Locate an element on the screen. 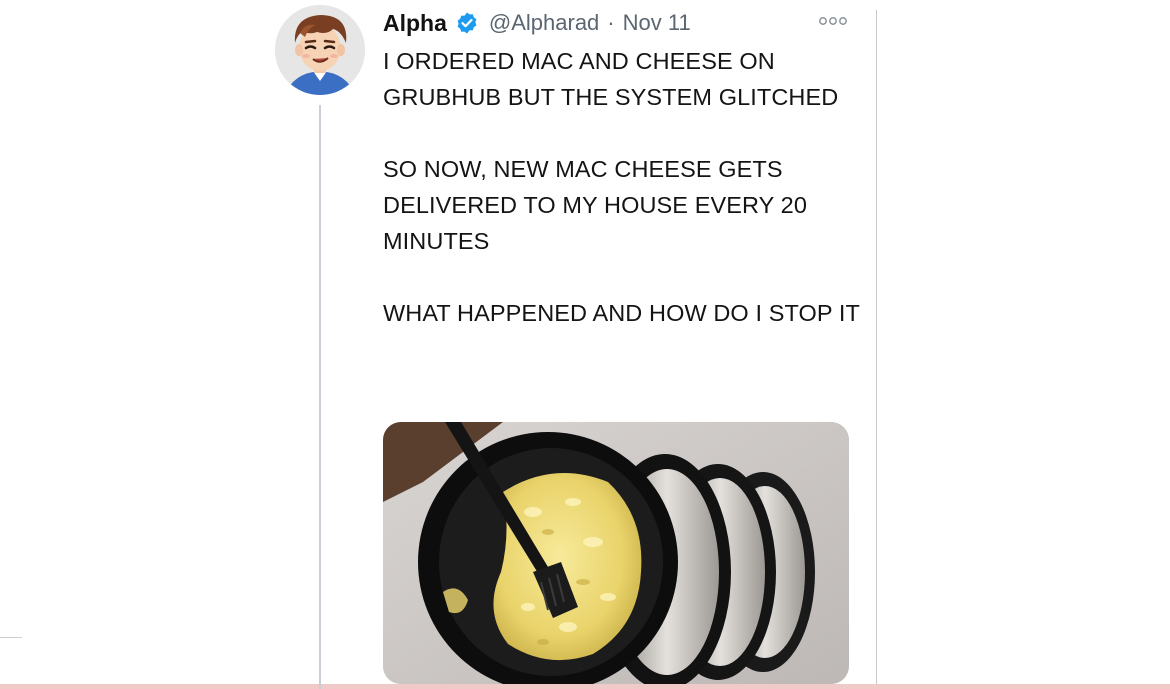 The image size is (1170, 689). tweet-header: Alpha @Alpharad · Nov 11 is located at coordinates (537, 23).